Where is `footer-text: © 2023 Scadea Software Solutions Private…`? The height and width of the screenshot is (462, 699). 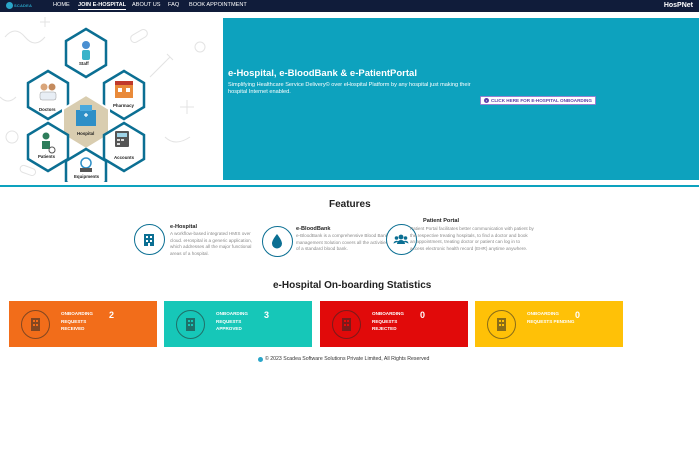
footer-text: © 2023 Scadea Software Solutions Private… is located at coordinates (347, 359).